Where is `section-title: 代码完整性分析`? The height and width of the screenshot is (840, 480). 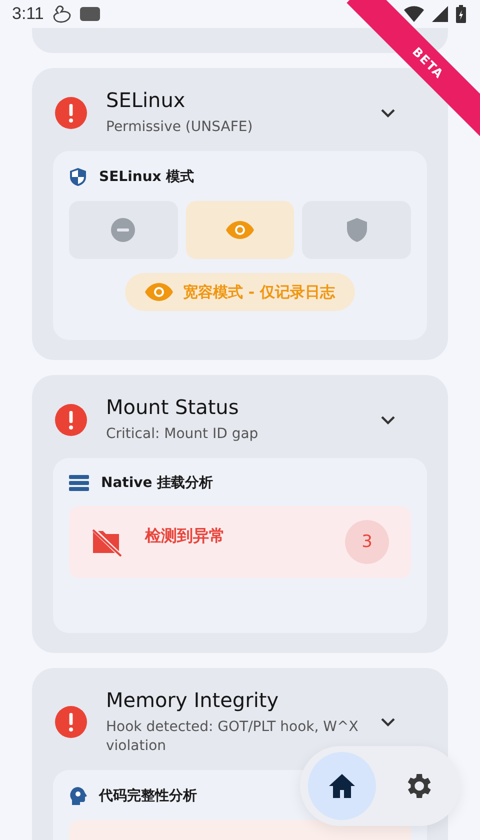 section-title: 代码完整性分析 is located at coordinates (148, 796).